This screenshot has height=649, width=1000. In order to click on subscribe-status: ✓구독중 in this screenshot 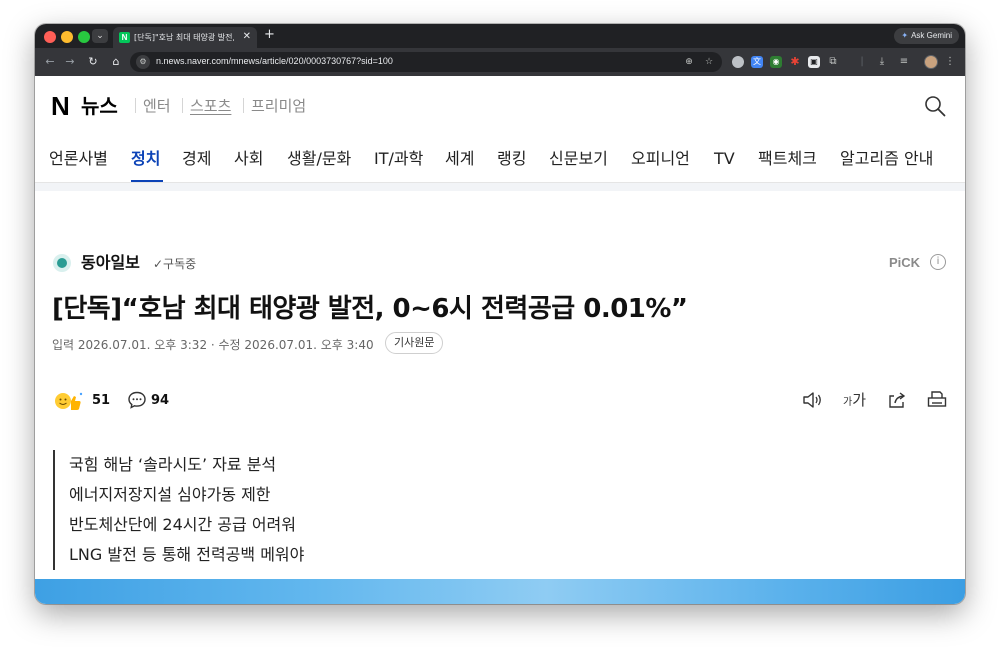, I will do `click(174, 264)`.